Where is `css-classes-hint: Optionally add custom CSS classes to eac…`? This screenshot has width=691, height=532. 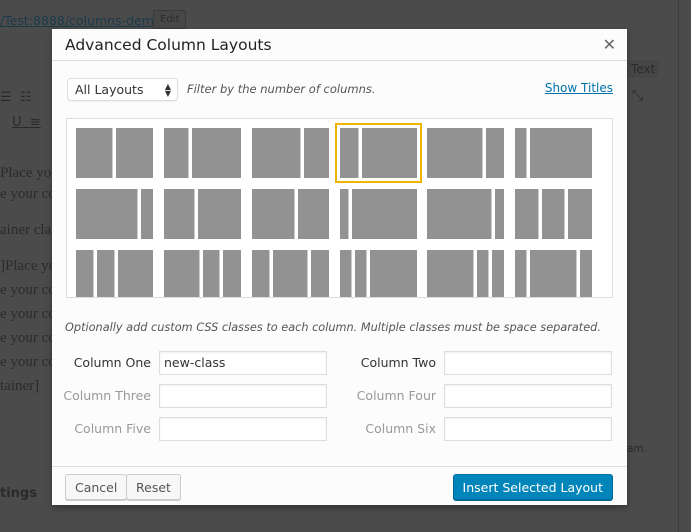
css-classes-hint: Optionally add custom CSS classes to eac… is located at coordinates (333, 327).